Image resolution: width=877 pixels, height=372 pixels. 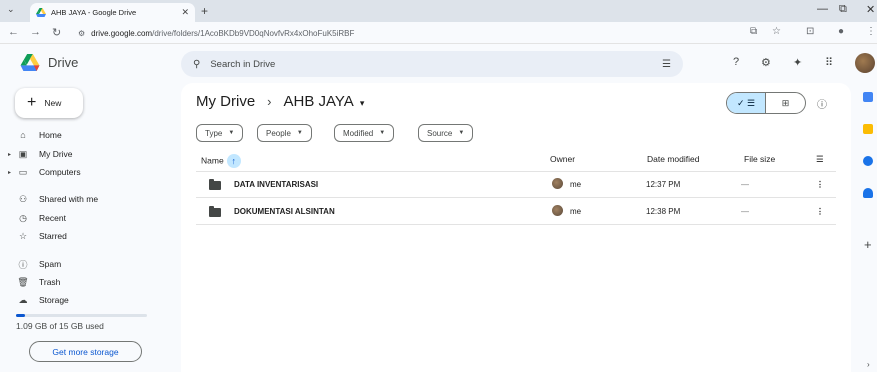 I want to click on filter-source-chip: Source ▼, so click(x=446, y=133).